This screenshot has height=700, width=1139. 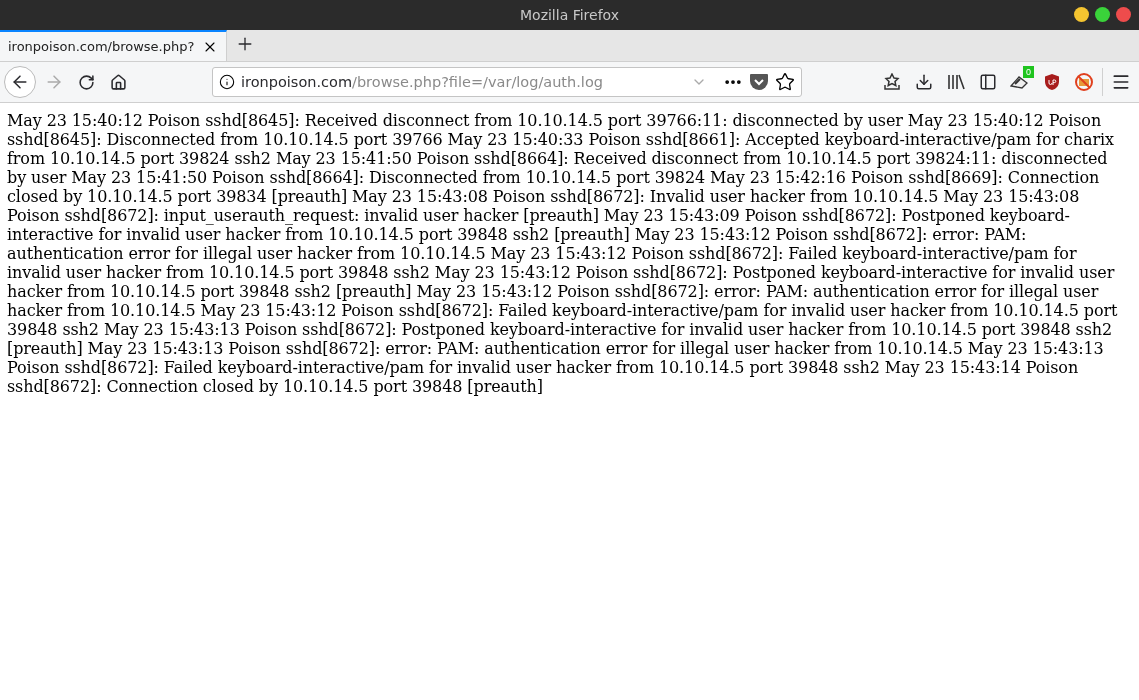 What do you see at coordinates (227, 82) in the screenshot?
I see `info-icon` at bounding box center [227, 82].